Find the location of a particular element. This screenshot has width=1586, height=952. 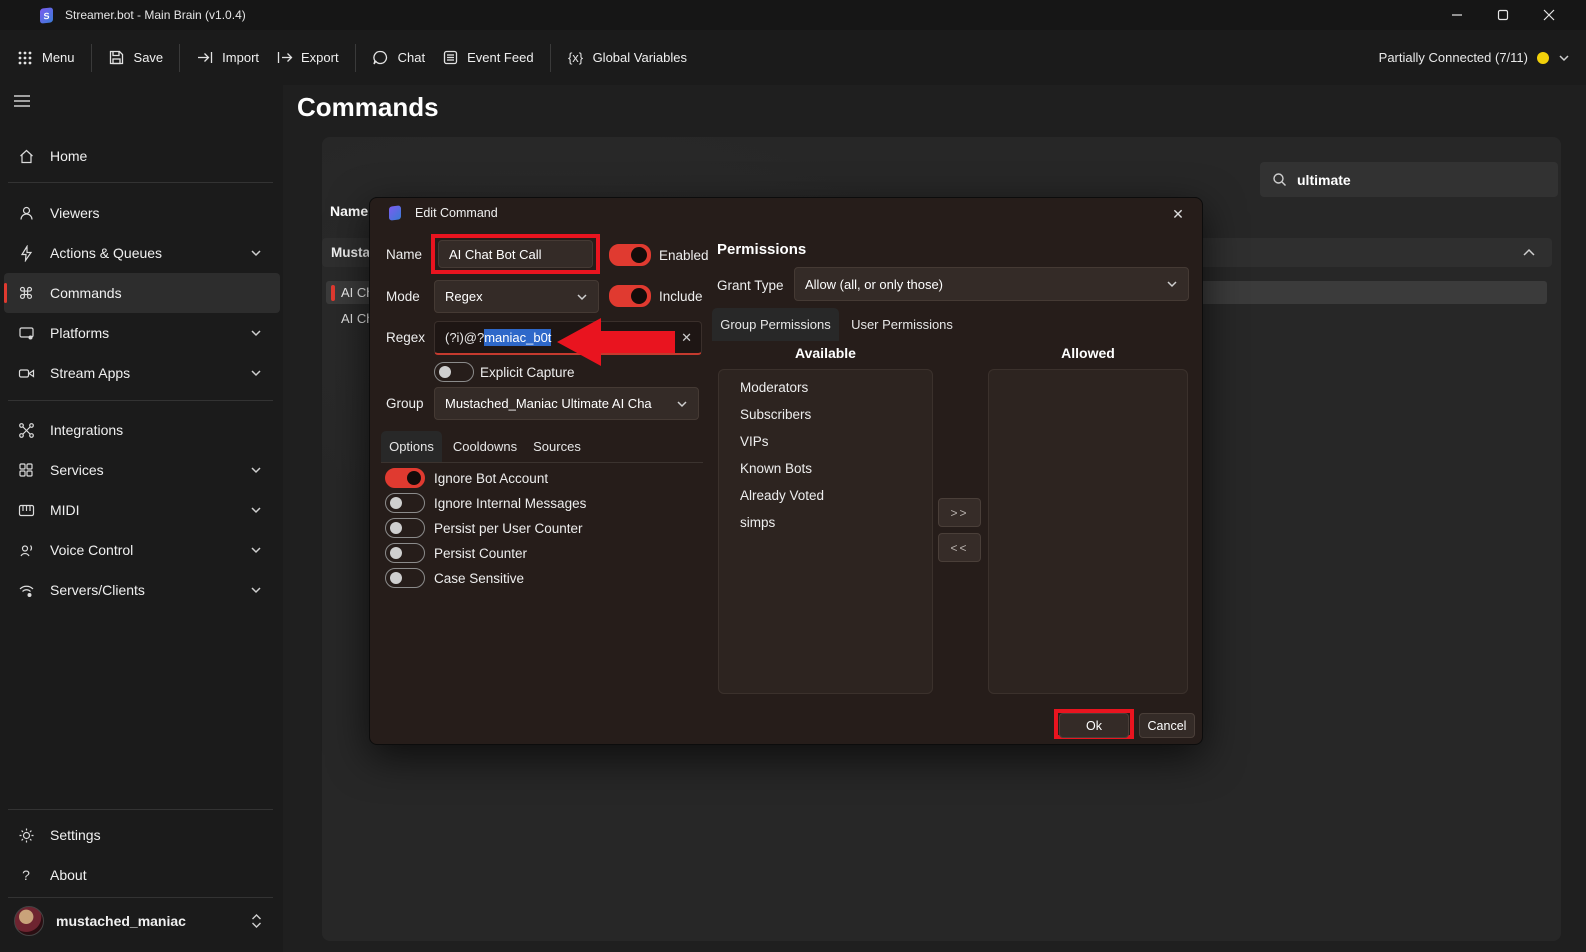

chevron-up-icon is located at coordinates (1529, 253).